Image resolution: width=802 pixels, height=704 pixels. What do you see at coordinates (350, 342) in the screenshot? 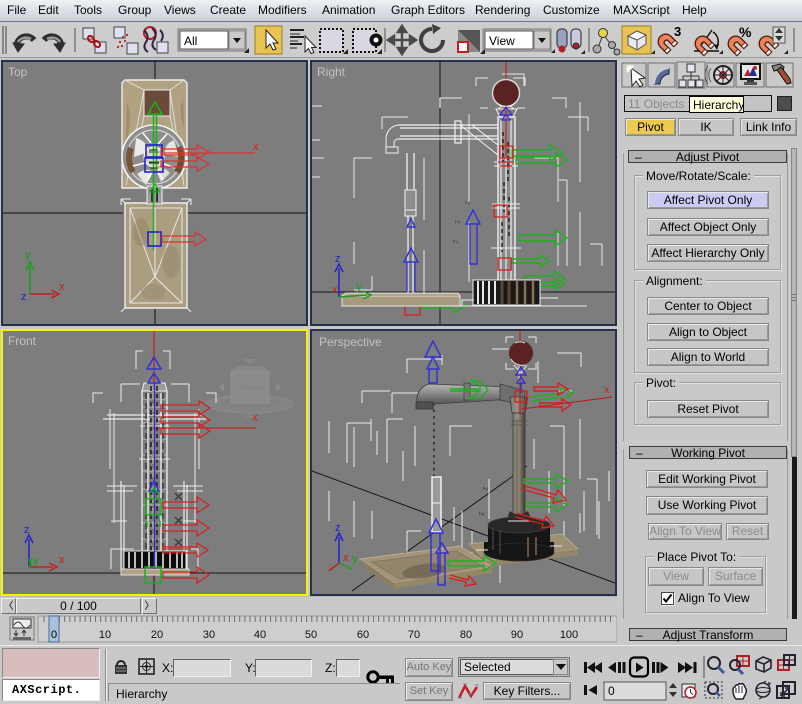
I see `svg-text: Perspective` at bounding box center [350, 342].